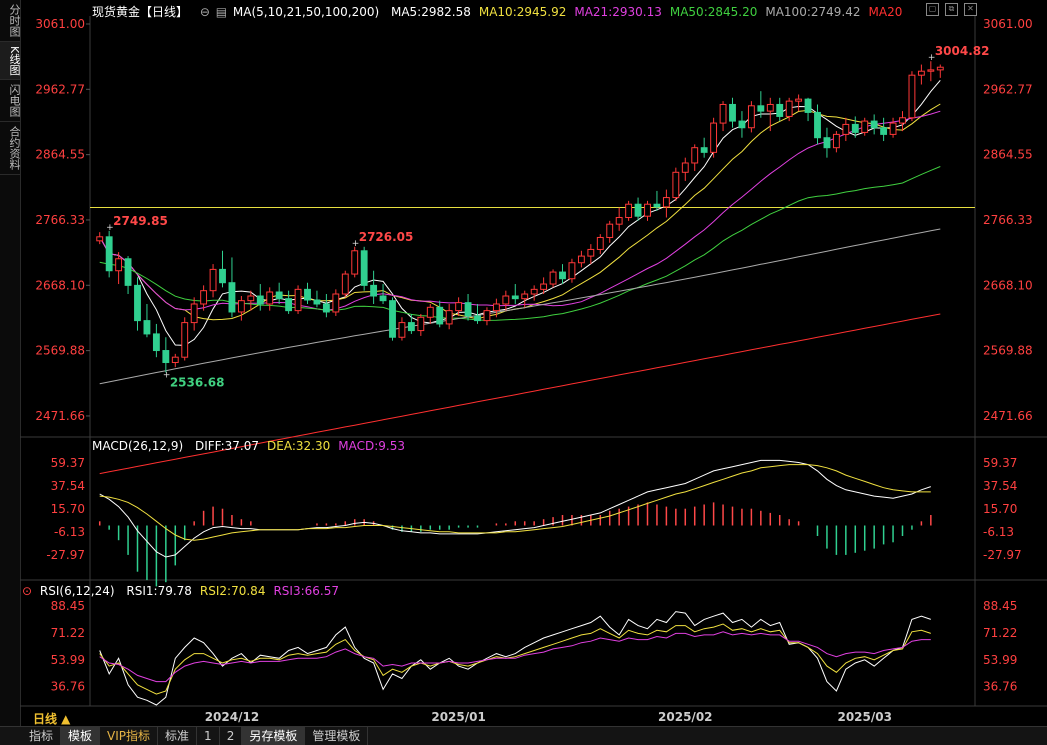  What do you see at coordinates (129, 736) in the screenshot?
I see `bottom-tab-2: VIP指标` at bounding box center [129, 736].